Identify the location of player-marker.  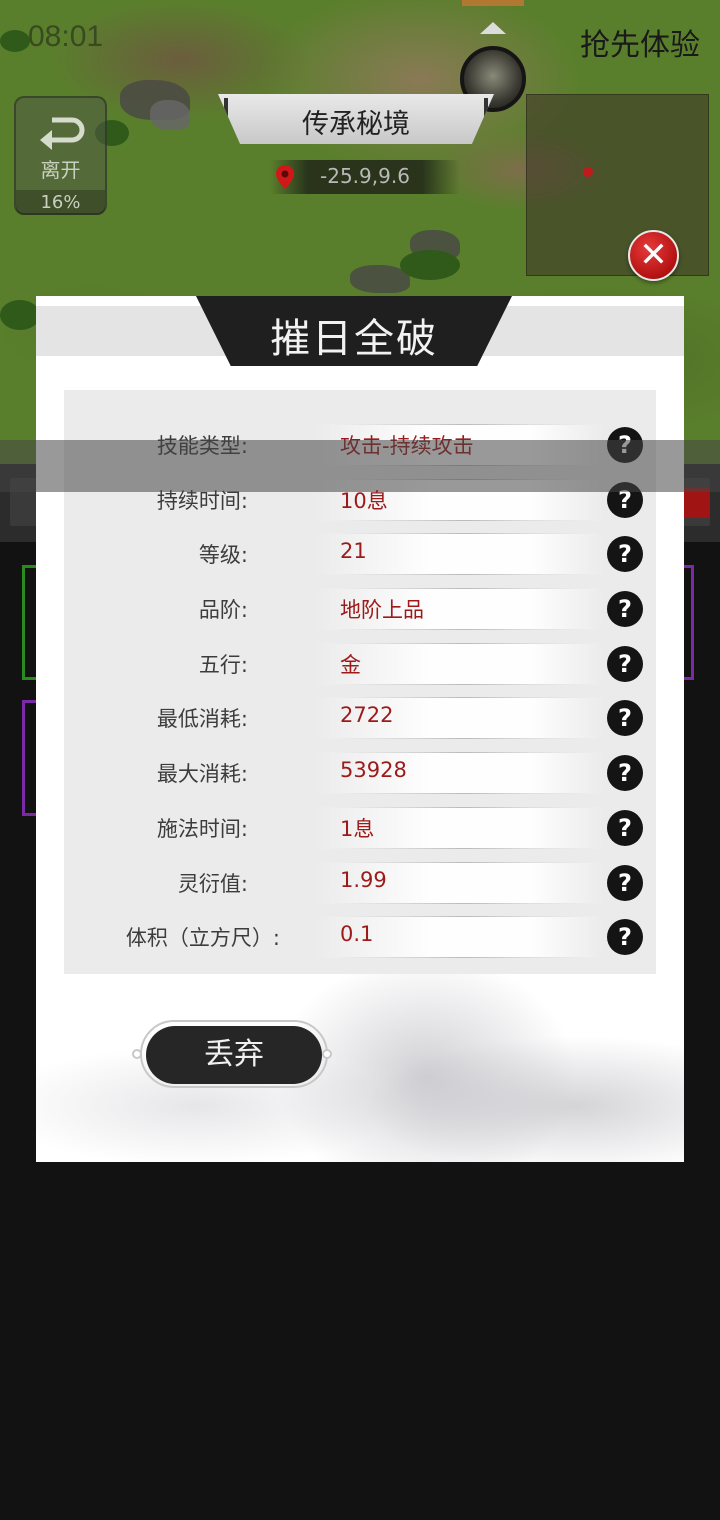
(588, 172).